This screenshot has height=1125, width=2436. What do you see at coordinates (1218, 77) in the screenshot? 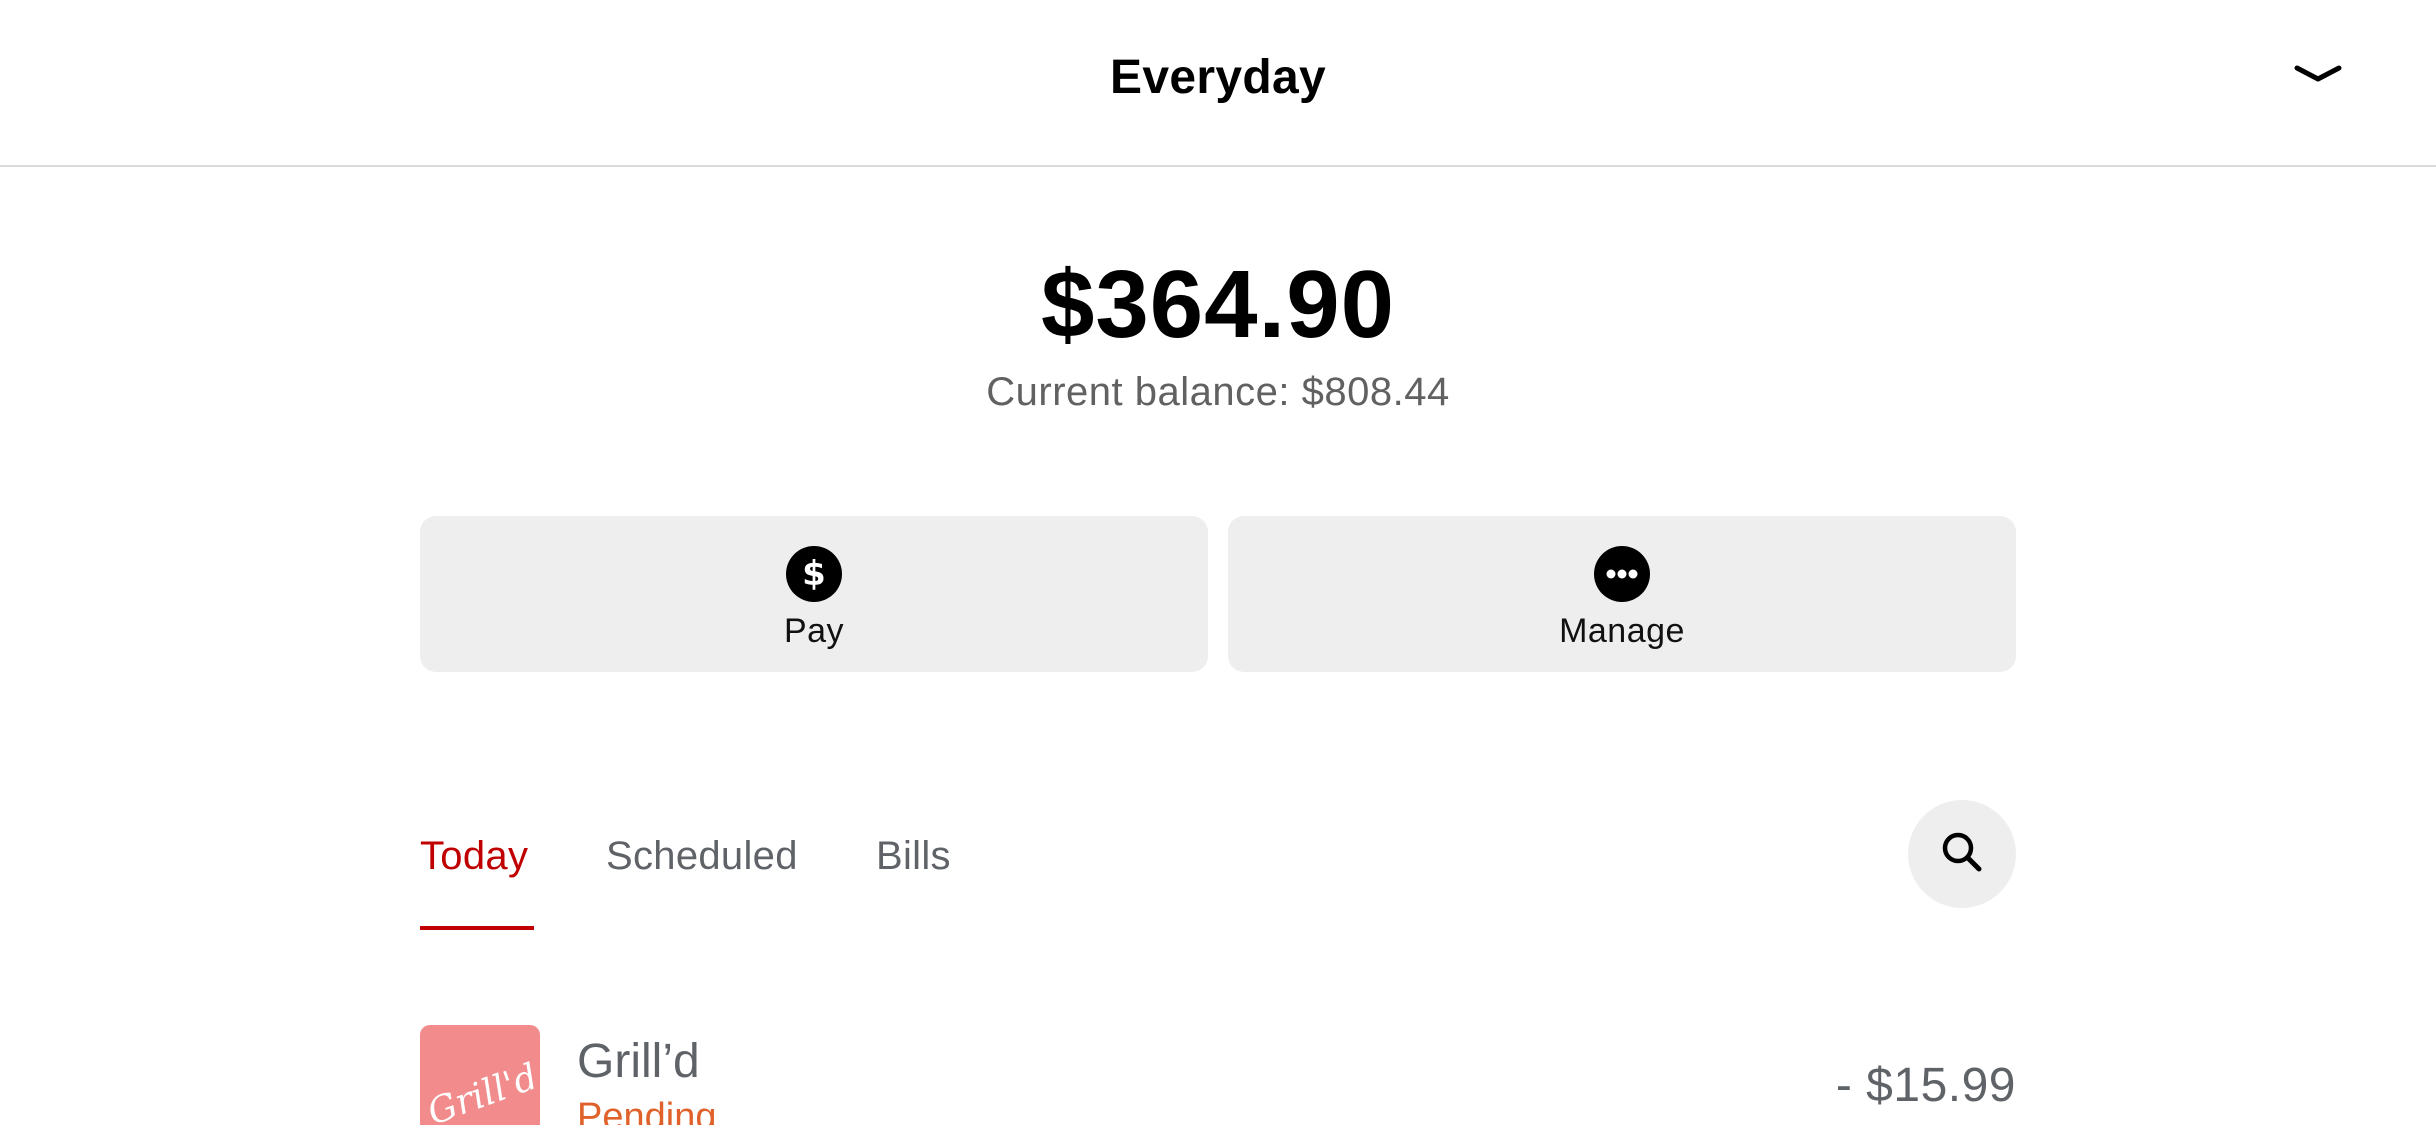
I see `page-title: Everyday` at bounding box center [1218, 77].